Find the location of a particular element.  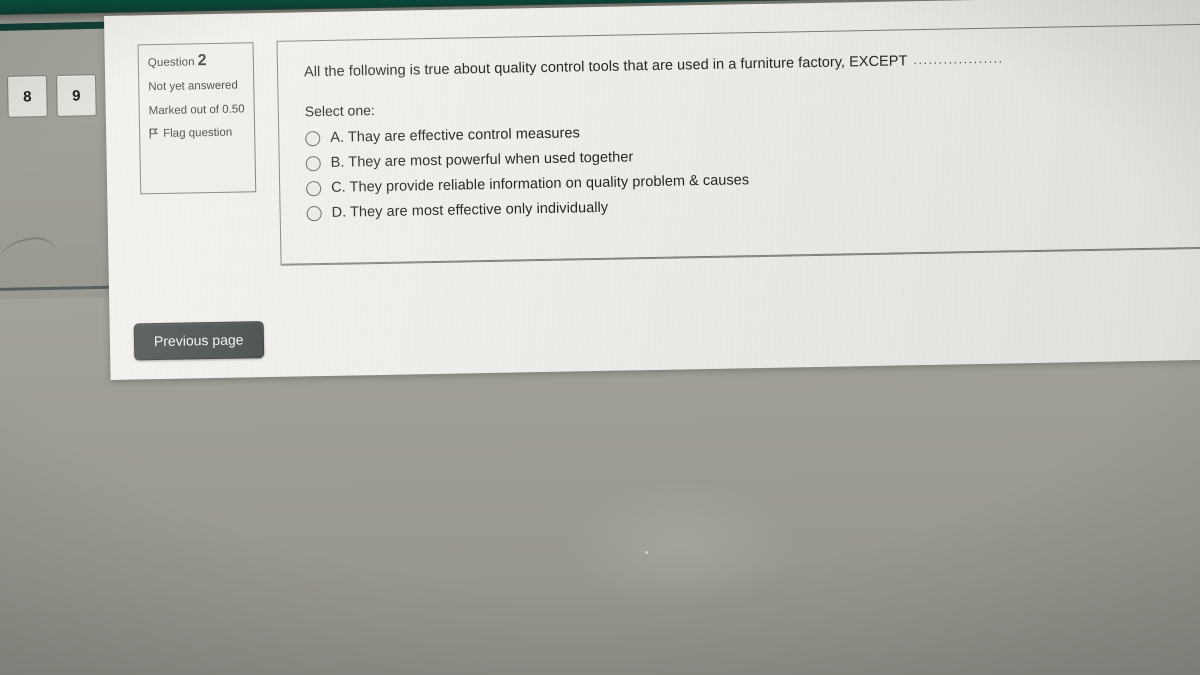

qnav-item-label: 9 is located at coordinates (76, 95).